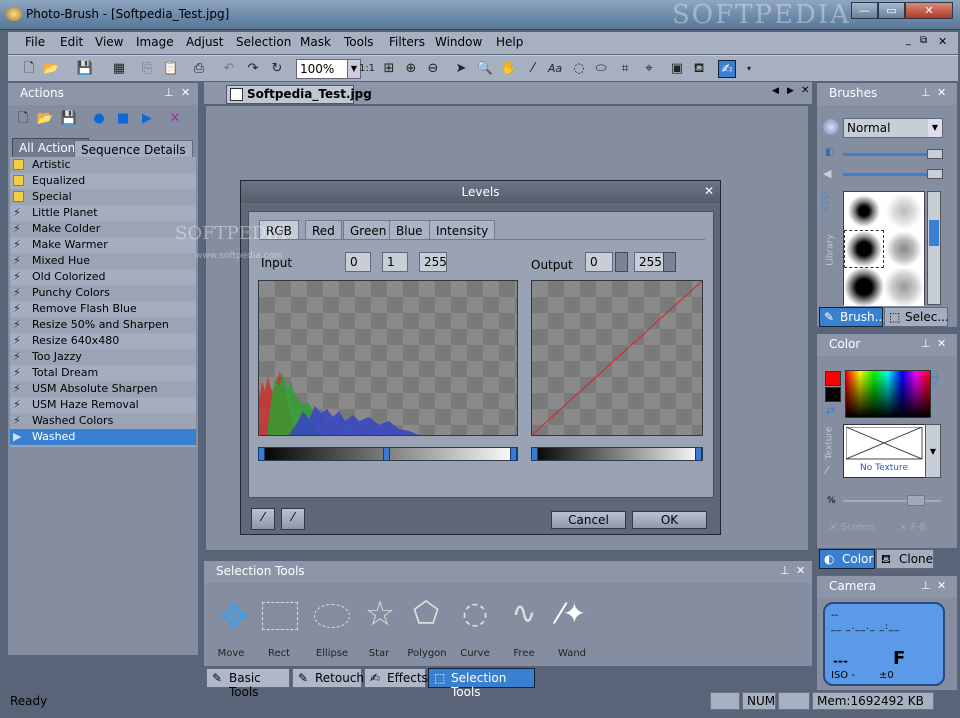  Describe the element at coordinates (935, 128) in the screenshot. I see `chevron-down-icon: ▼` at that location.